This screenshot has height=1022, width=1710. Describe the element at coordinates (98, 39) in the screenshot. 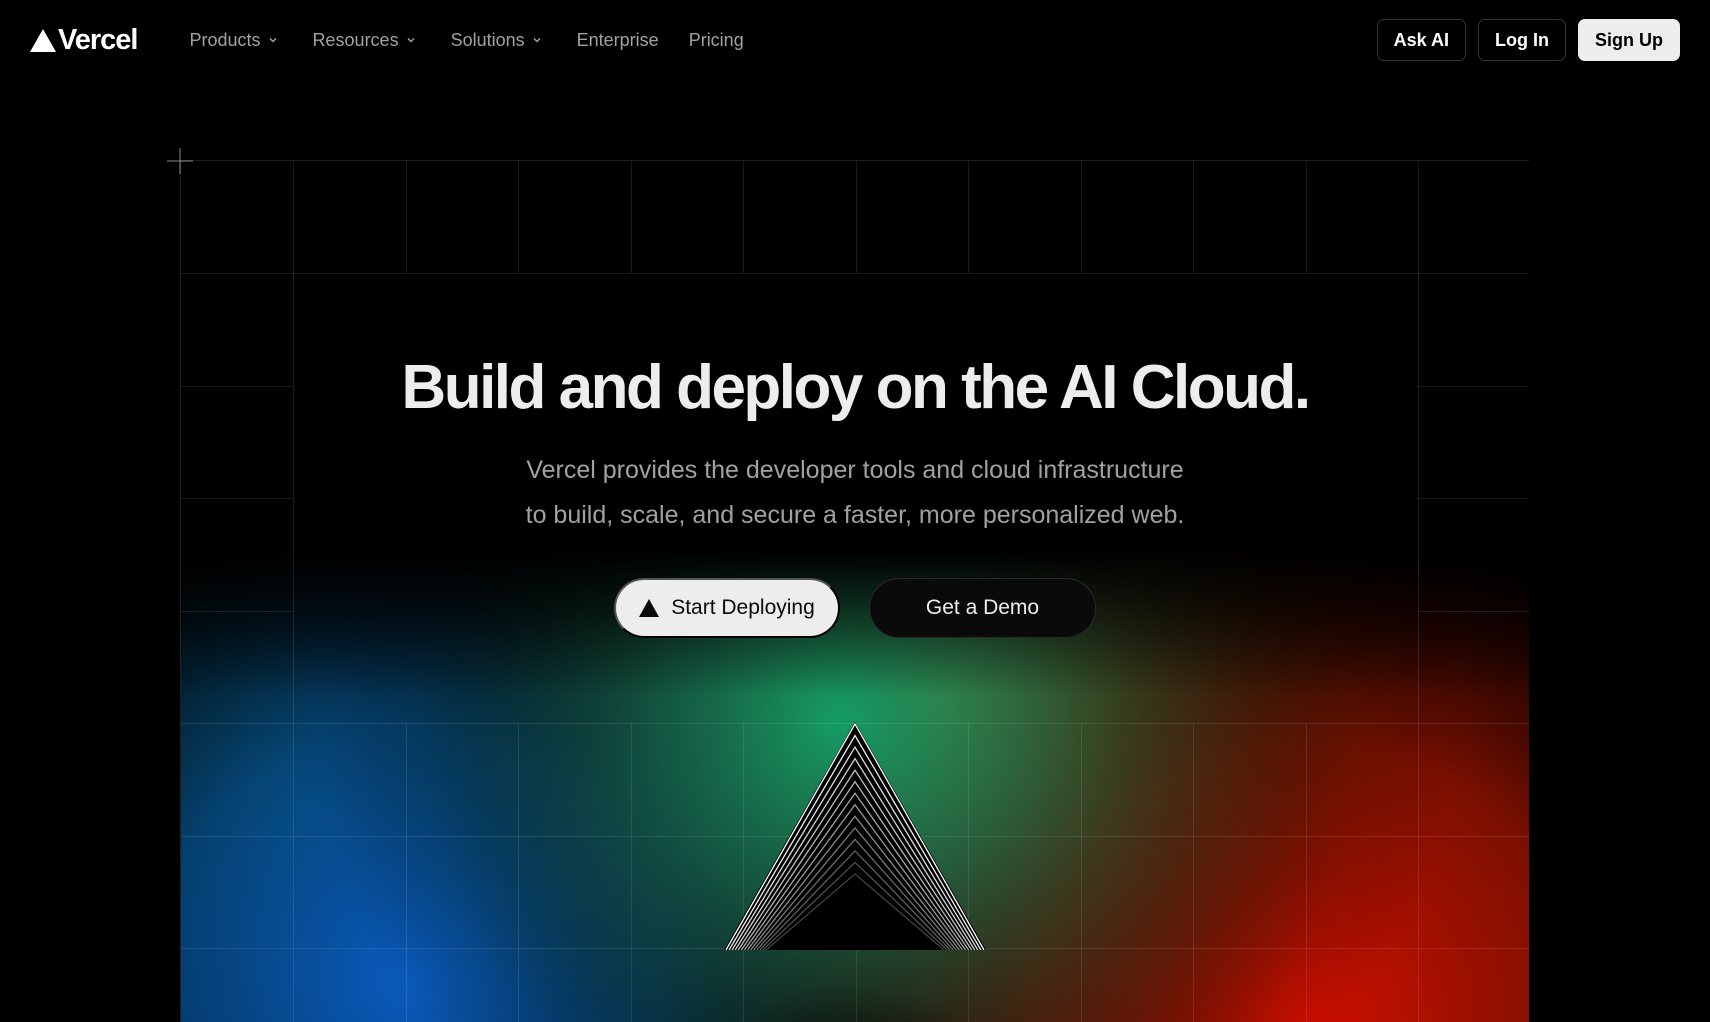

I see `logo-text: Vercel` at that location.